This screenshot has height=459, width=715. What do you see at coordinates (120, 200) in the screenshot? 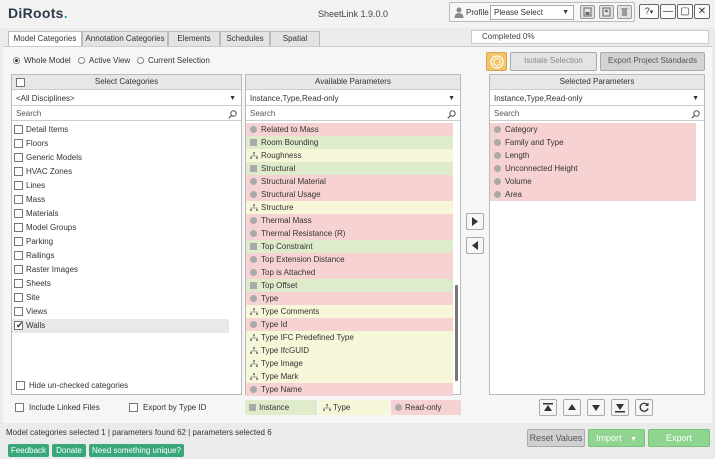
I see `category-item: Mass` at bounding box center [120, 200].